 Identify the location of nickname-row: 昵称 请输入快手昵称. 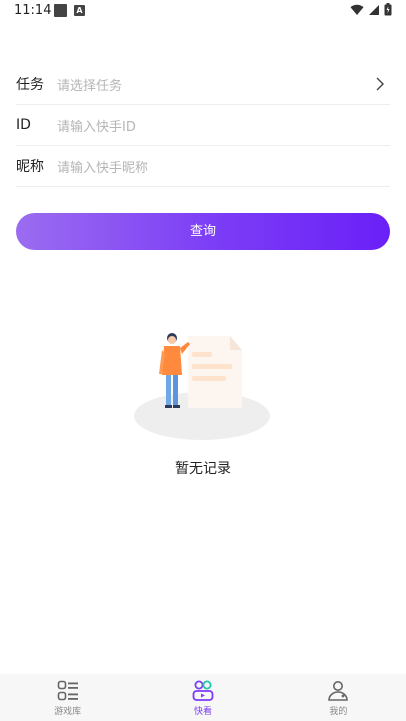
(203, 166).